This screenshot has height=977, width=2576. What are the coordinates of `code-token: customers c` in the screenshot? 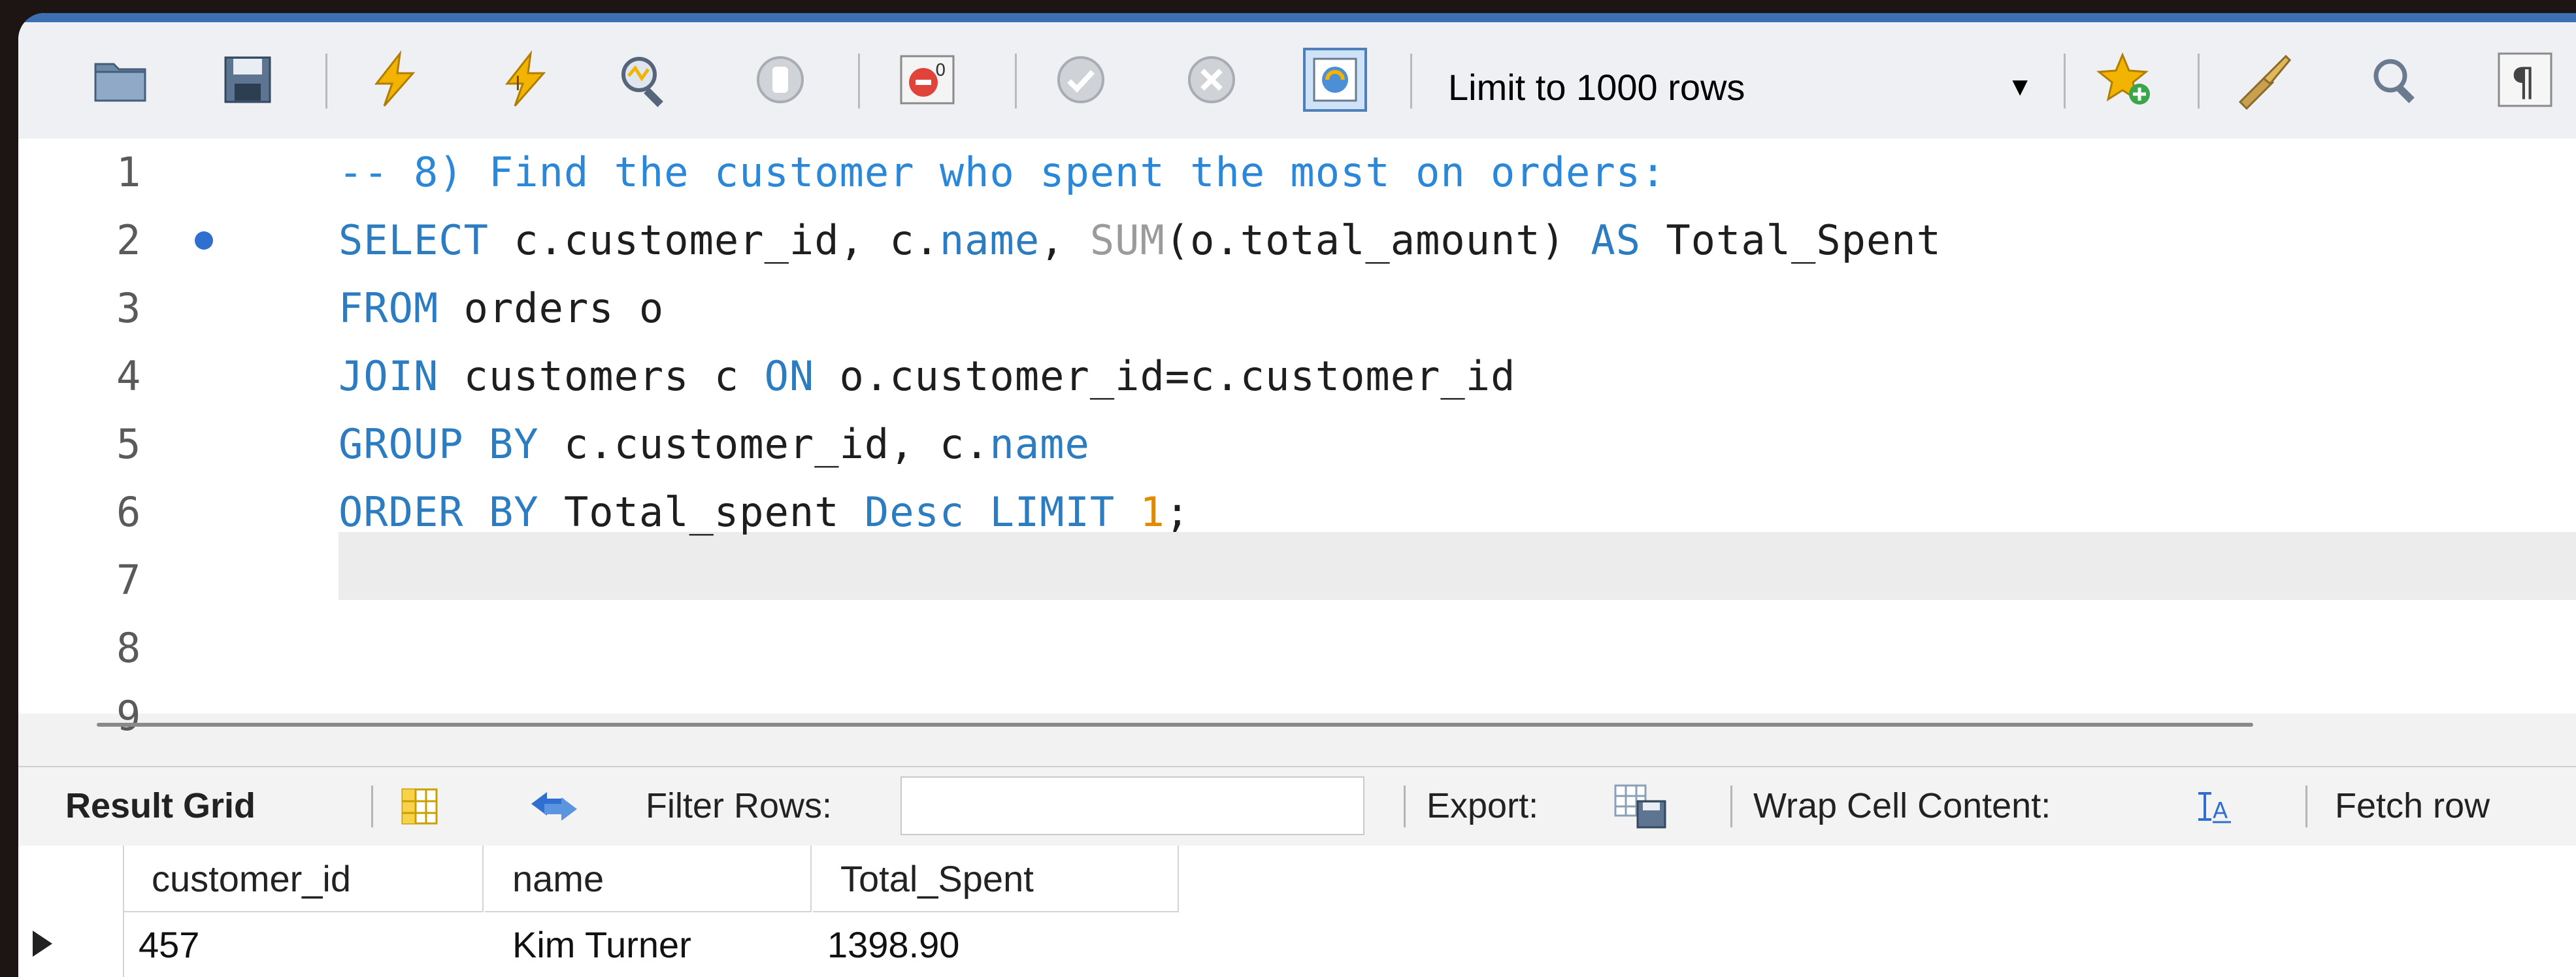 It's located at (601, 376).